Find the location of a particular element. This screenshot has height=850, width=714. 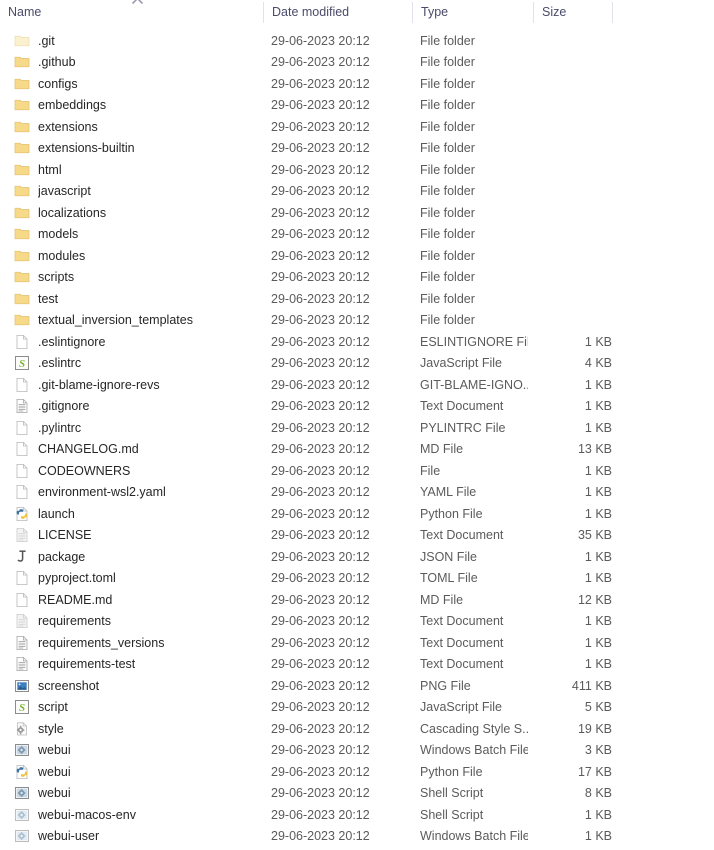

file-name-cell: launch is located at coordinates (136, 514).